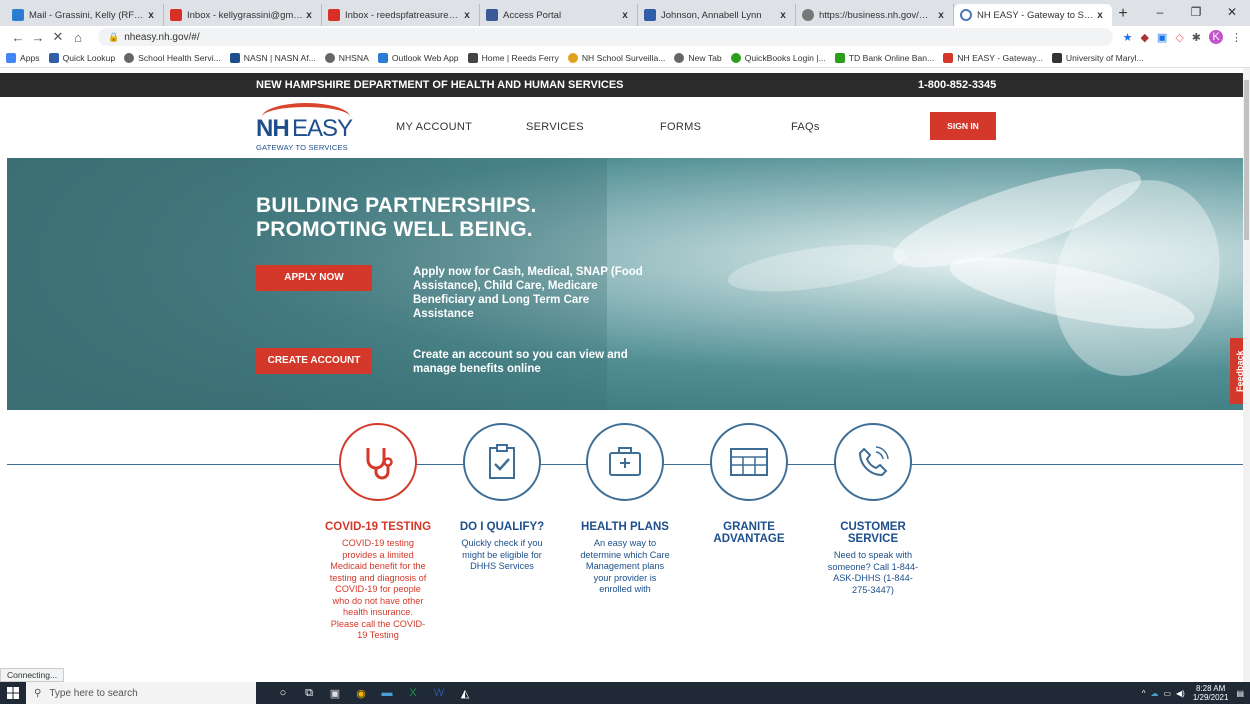 The height and width of the screenshot is (704, 1250). Describe the element at coordinates (465, 693) in the screenshot. I see `photos-icon: ◭` at that location.